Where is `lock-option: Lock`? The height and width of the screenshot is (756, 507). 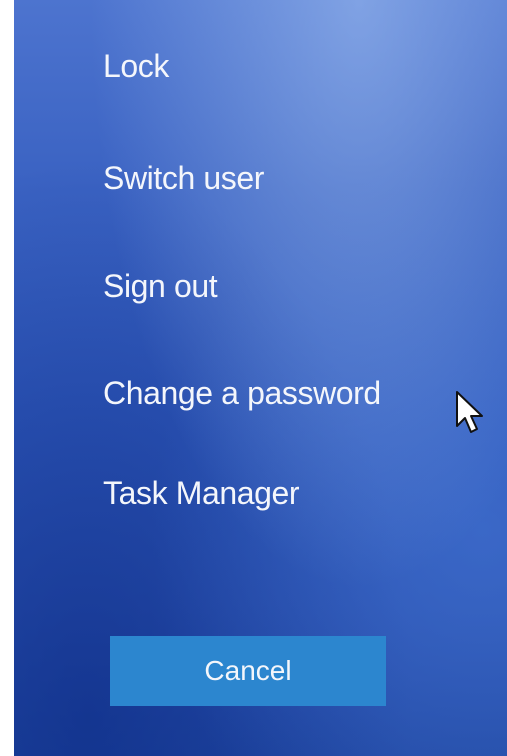 lock-option: Lock is located at coordinates (136, 66).